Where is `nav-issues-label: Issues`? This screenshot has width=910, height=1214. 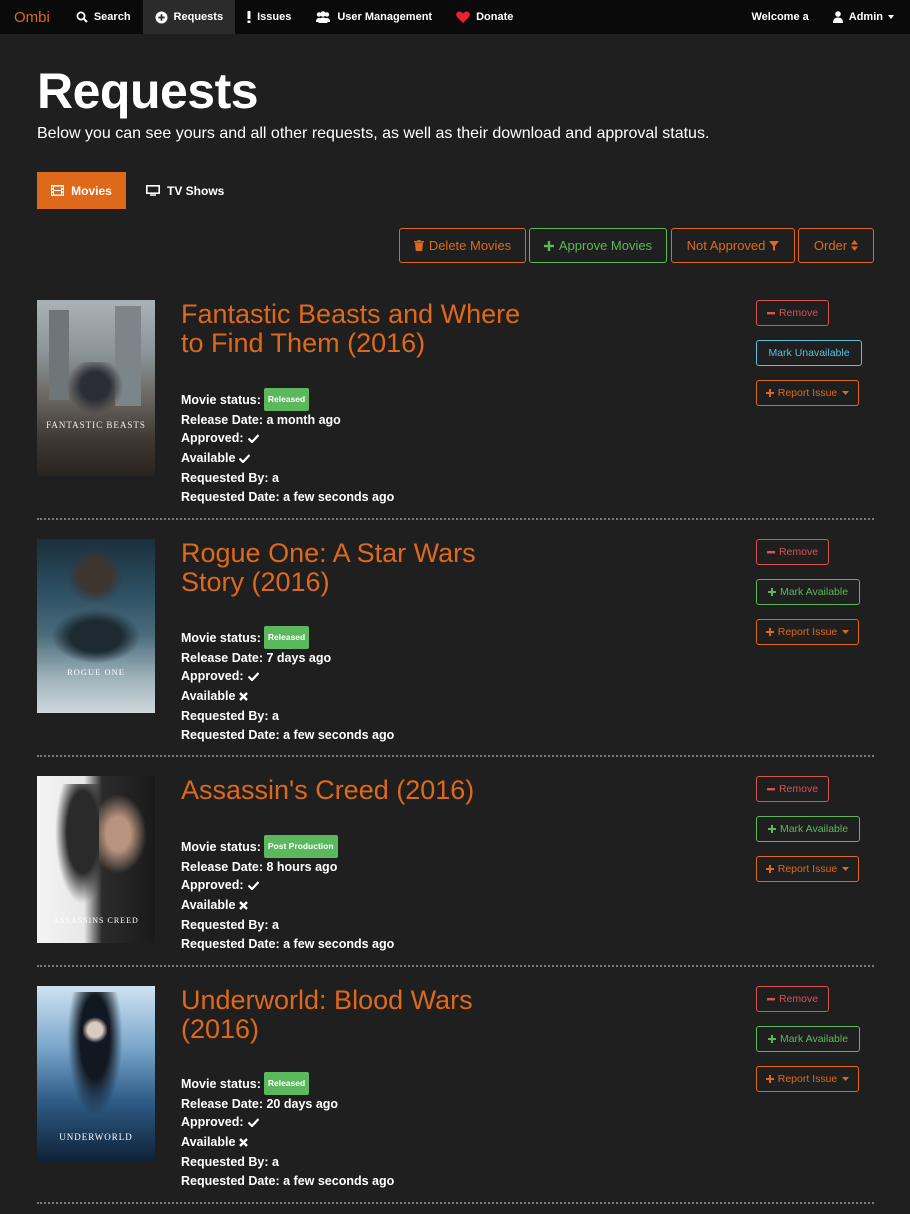
nav-issues-label: Issues is located at coordinates (274, 17).